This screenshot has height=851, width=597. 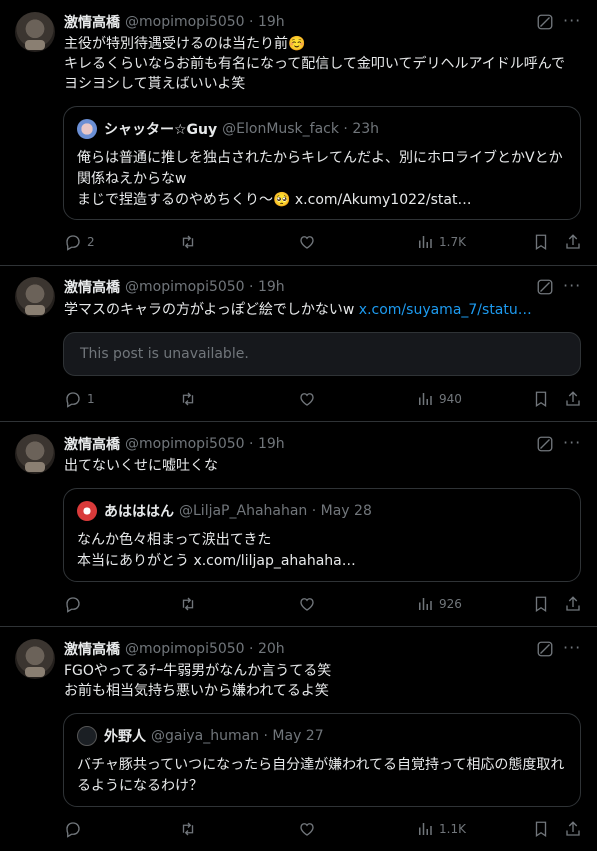 I want to click on quote-author-name: 外野人, so click(x=125, y=737).